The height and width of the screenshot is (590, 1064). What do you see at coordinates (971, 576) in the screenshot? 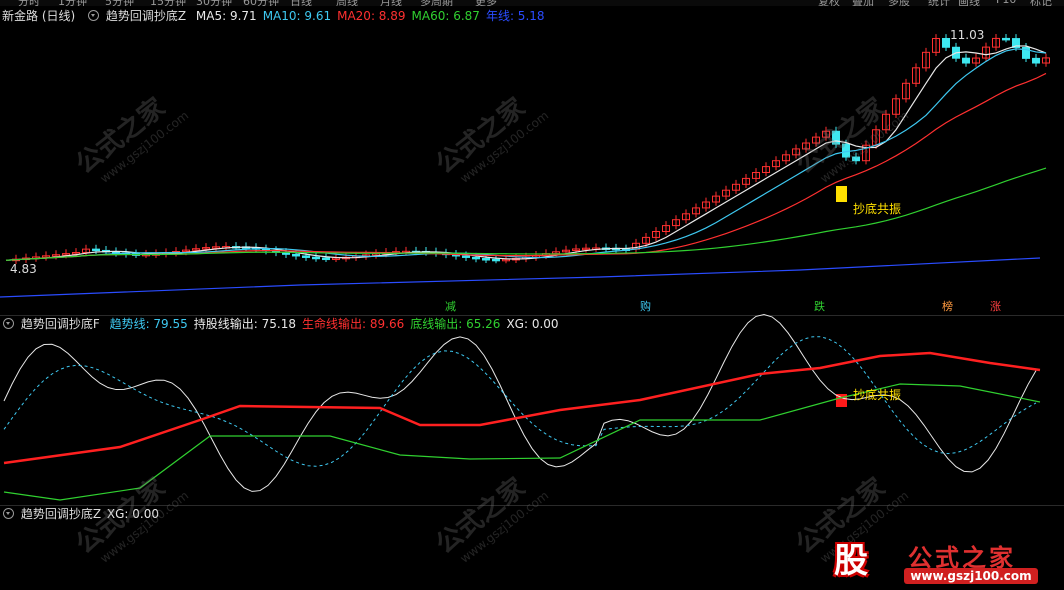
I see `logo-url: www.gszj100.com` at bounding box center [971, 576].